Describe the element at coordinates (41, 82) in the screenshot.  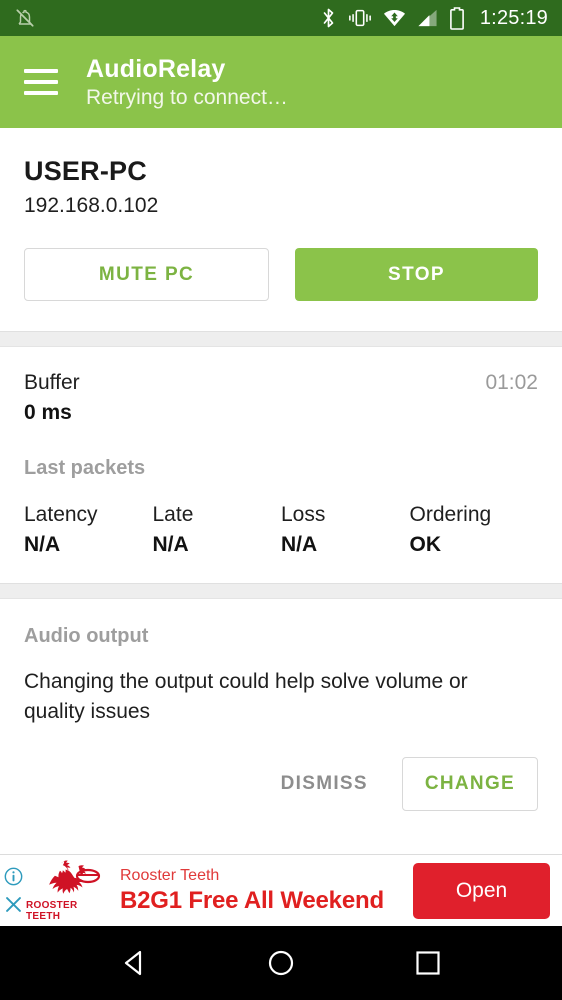
I see `hamburger-menu-icon` at that location.